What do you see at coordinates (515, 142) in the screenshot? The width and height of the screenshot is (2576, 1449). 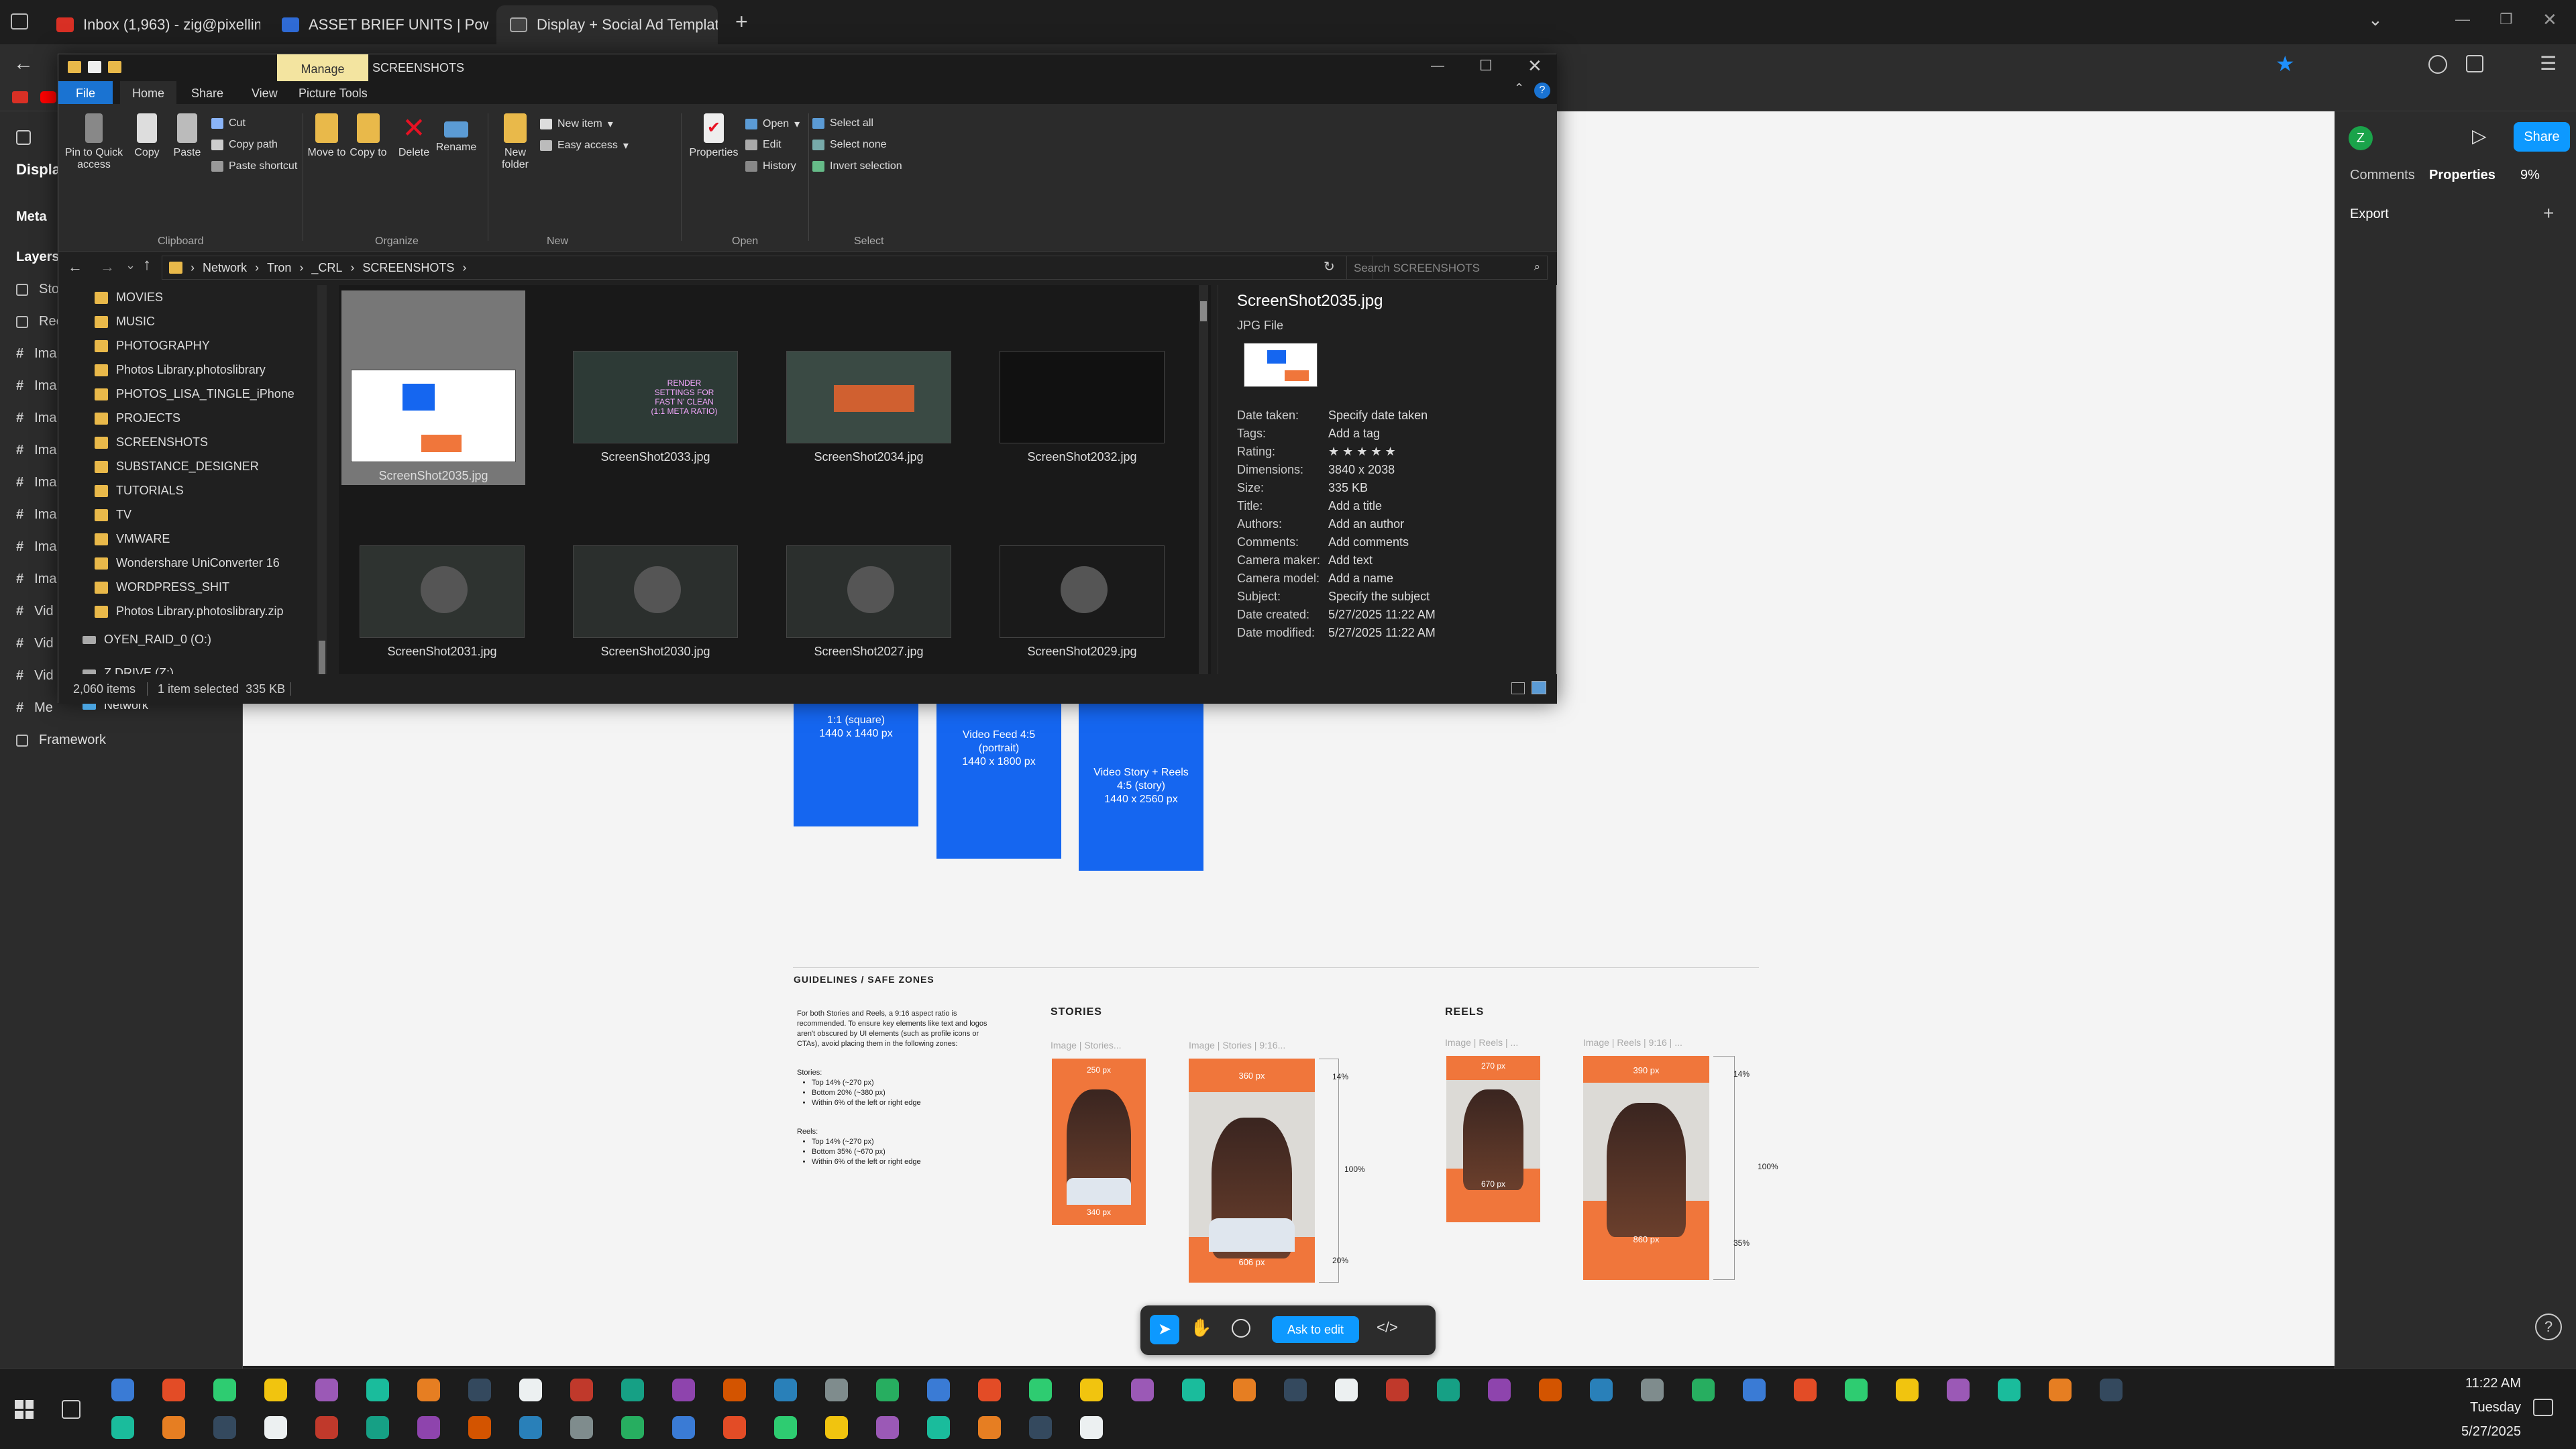 I see `new-folder-button: New folder` at bounding box center [515, 142].